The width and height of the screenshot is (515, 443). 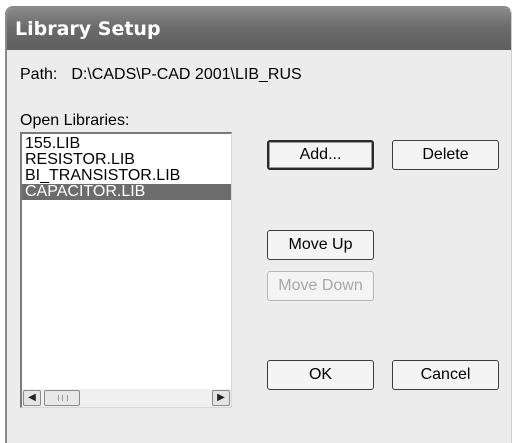 What do you see at coordinates (320, 375) in the screenshot?
I see `ok-button: OK` at bounding box center [320, 375].